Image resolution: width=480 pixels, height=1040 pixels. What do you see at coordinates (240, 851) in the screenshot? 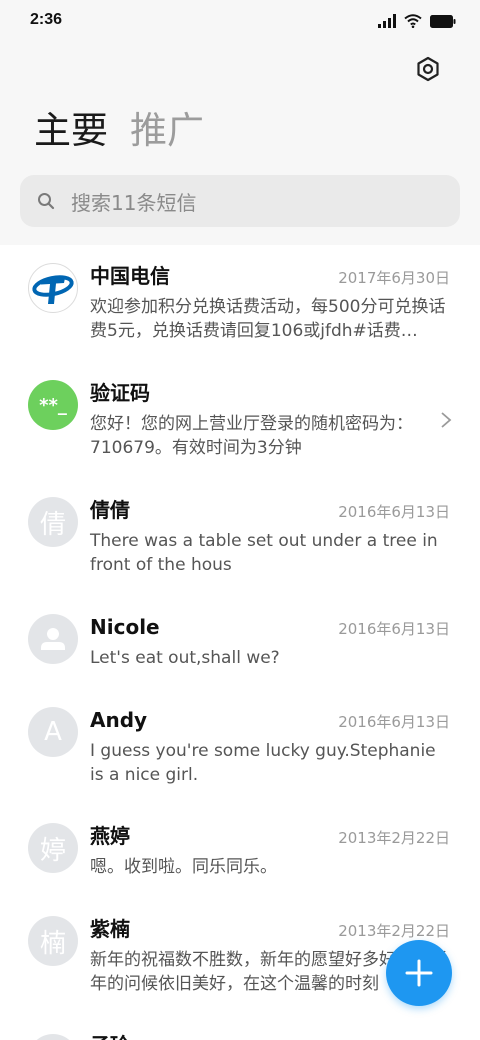
I see `list-item: 婷 燕婷 2013年2月22日 嗯。收到啦。同乐同乐。` at bounding box center [240, 851].